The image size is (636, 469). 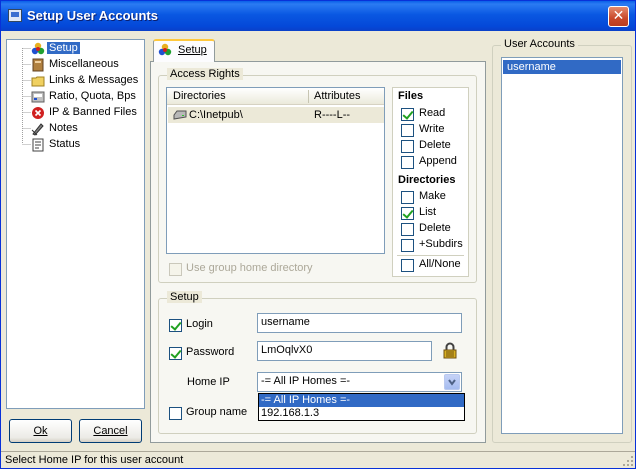 What do you see at coordinates (275, 96) in the screenshot?
I see `list-header: Directories Attributes` at bounding box center [275, 96].